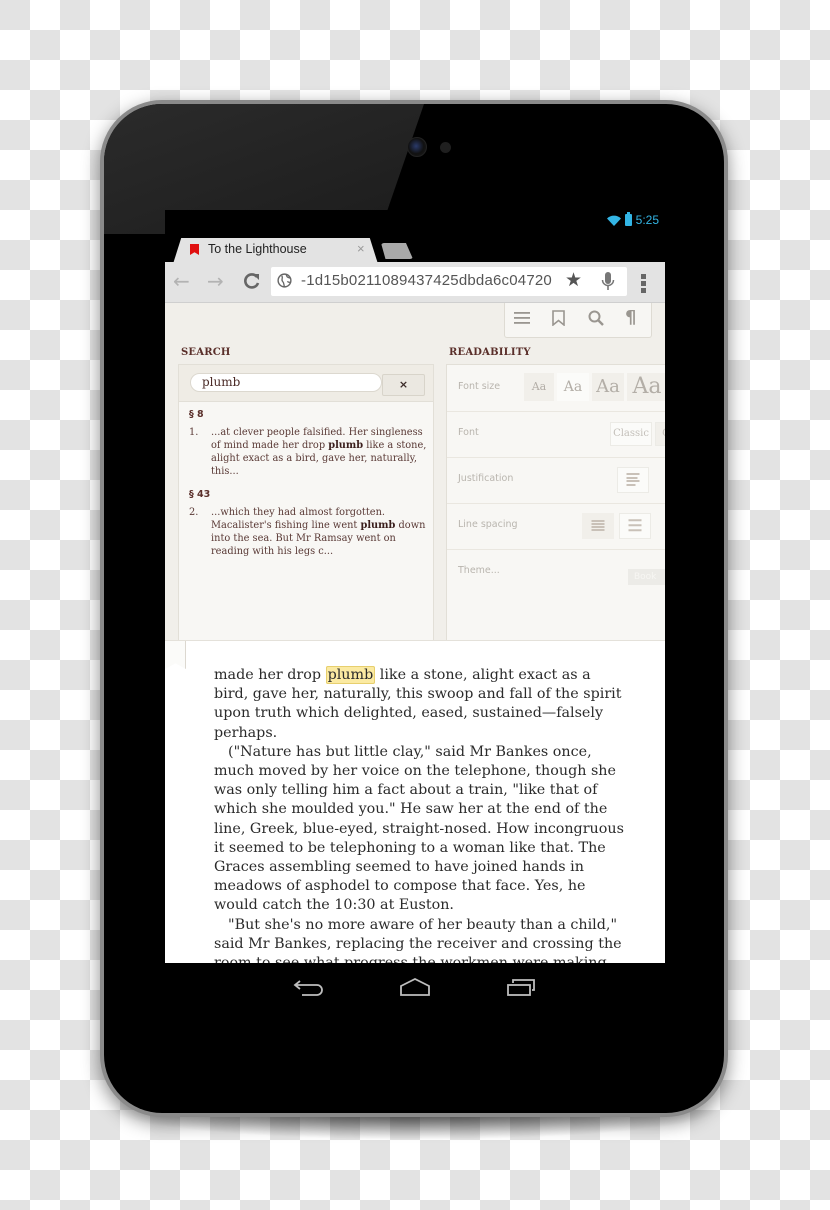 The width and height of the screenshot is (830, 1210). I want to click on font-other-button: C, so click(660, 434).